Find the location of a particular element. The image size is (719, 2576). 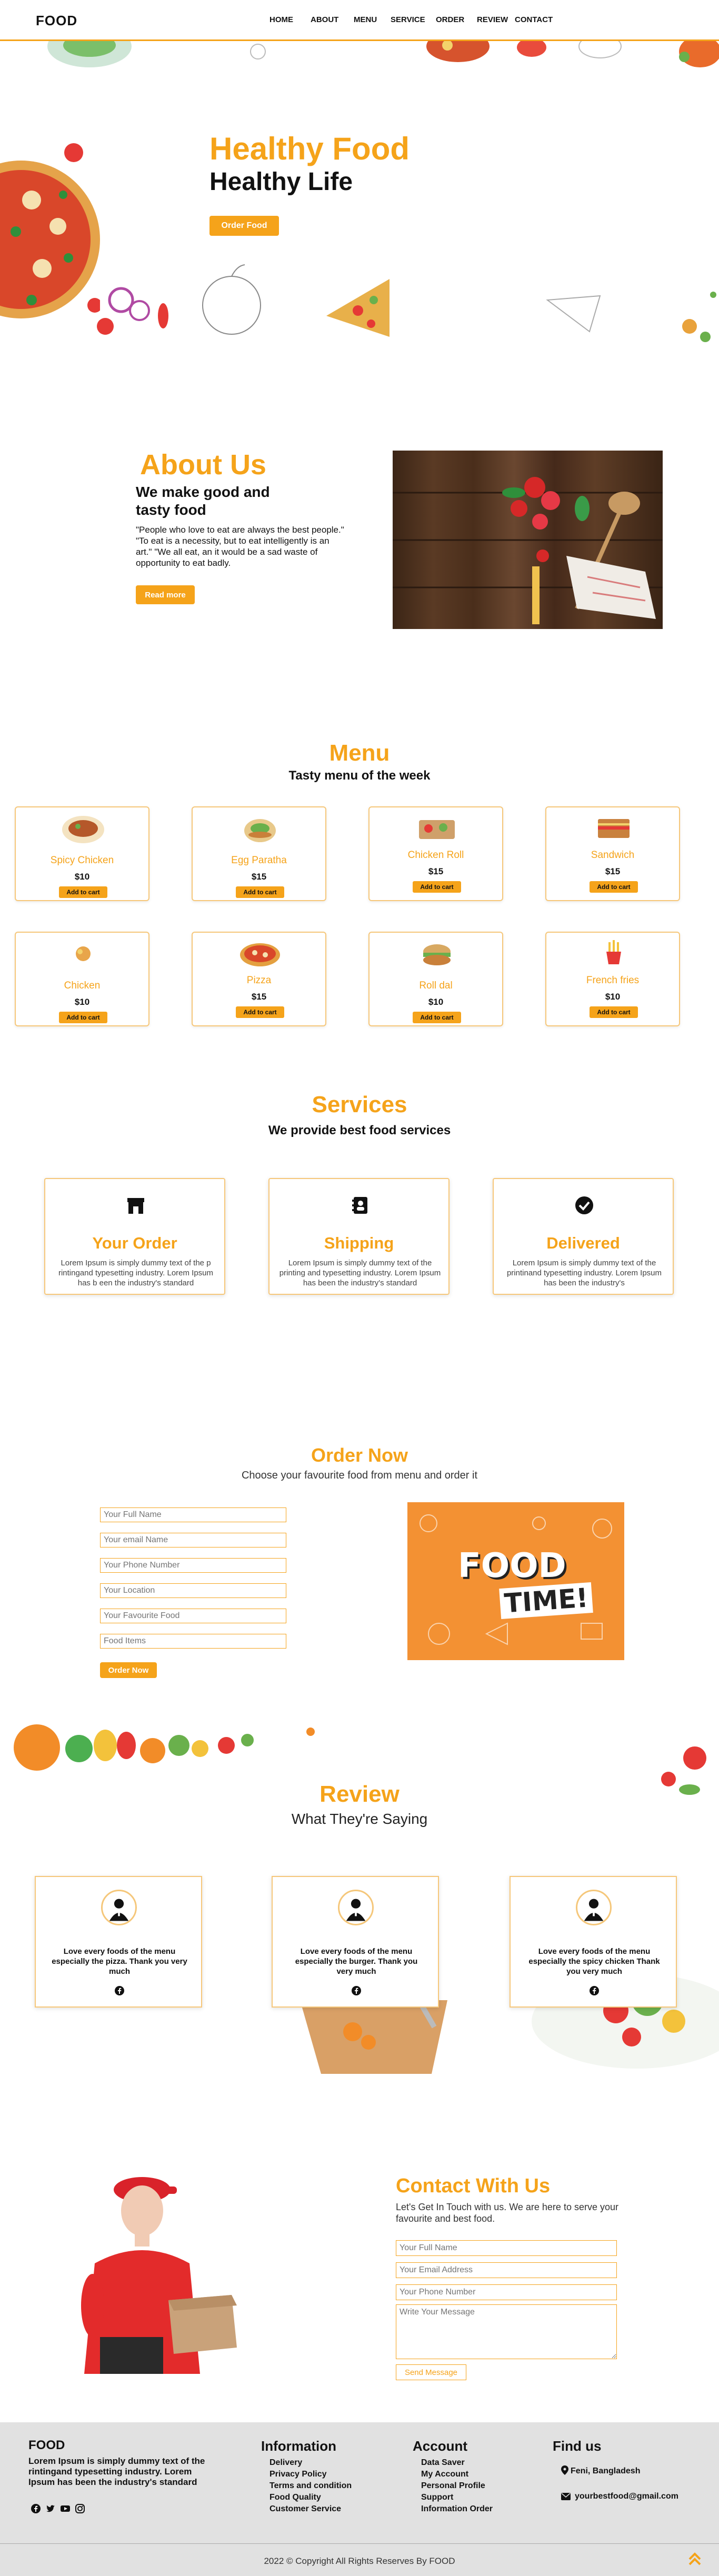

instagram-icon is located at coordinates (80, 2508).